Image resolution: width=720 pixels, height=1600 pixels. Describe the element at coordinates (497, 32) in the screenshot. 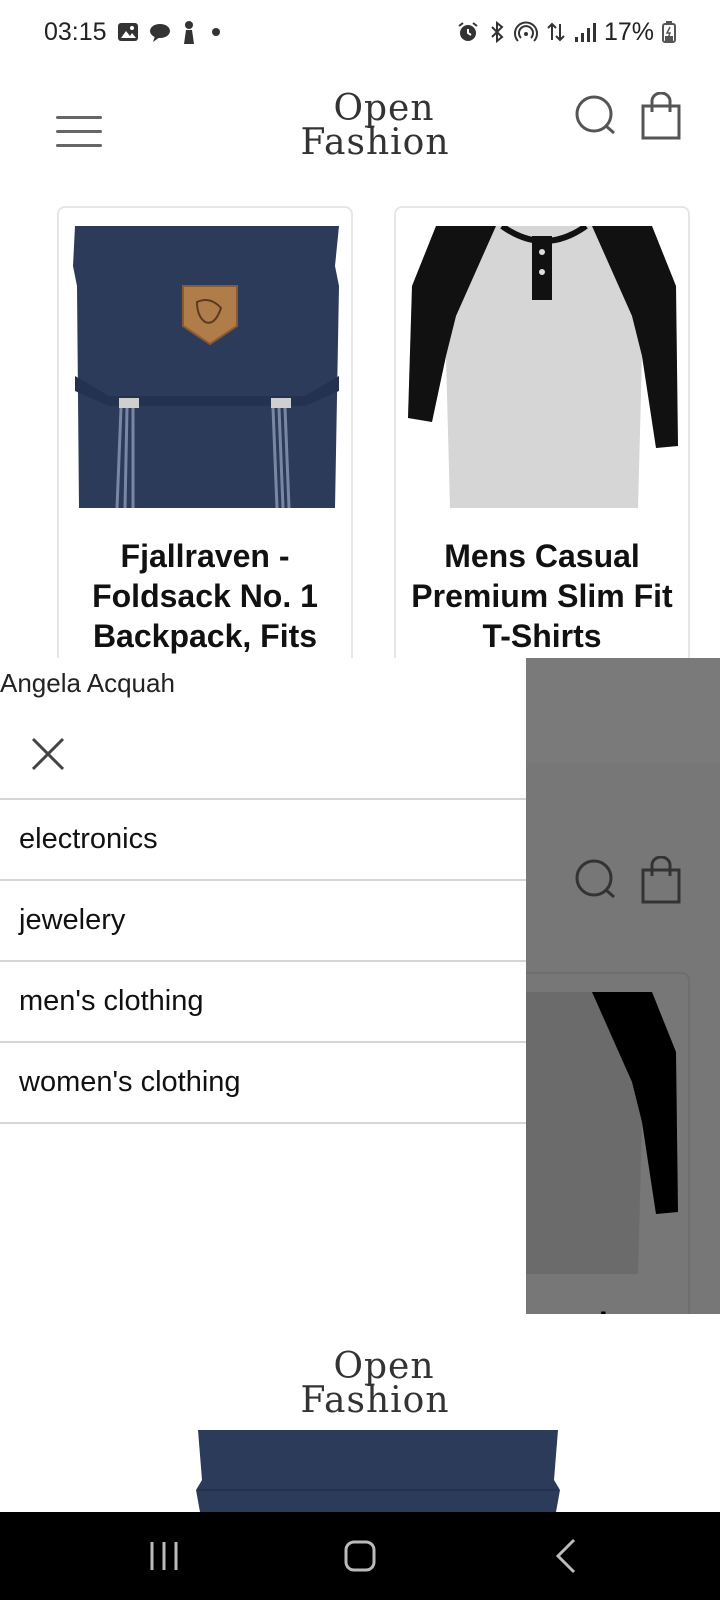

I see `bluetooth-icon` at that location.